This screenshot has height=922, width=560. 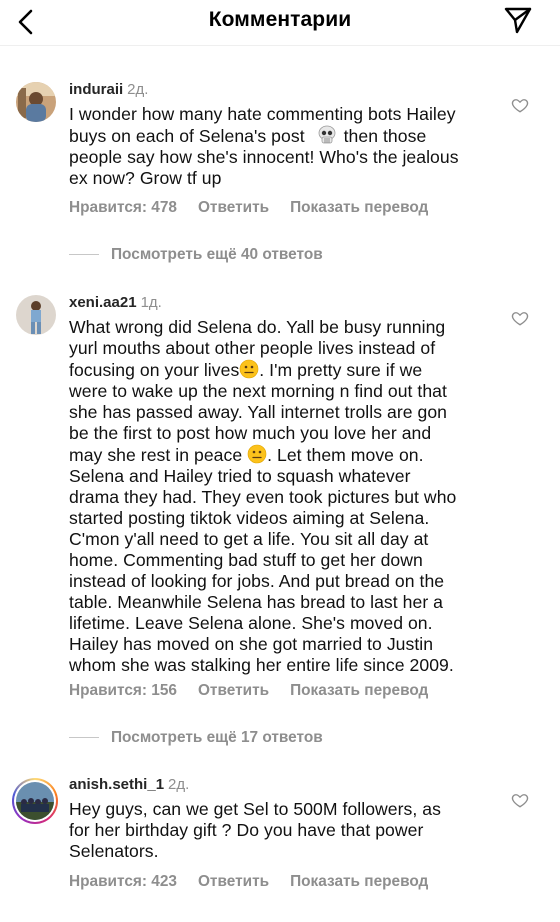 What do you see at coordinates (327, 134) in the screenshot?
I see `skull-emoji` at bounding box center [327, 134].